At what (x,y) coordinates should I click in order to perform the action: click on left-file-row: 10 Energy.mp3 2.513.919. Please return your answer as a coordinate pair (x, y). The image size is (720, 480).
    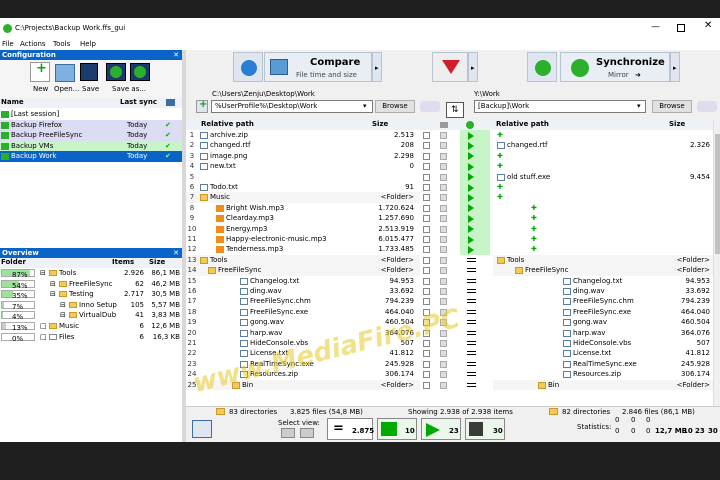
    Looking at the image, I should click on (303, 228).